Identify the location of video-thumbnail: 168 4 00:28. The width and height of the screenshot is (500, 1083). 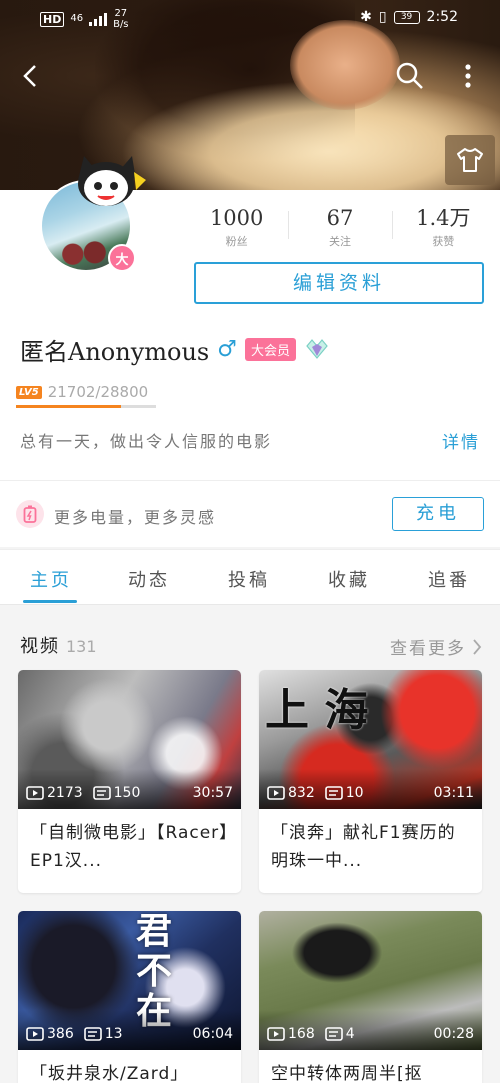
(370, 980).